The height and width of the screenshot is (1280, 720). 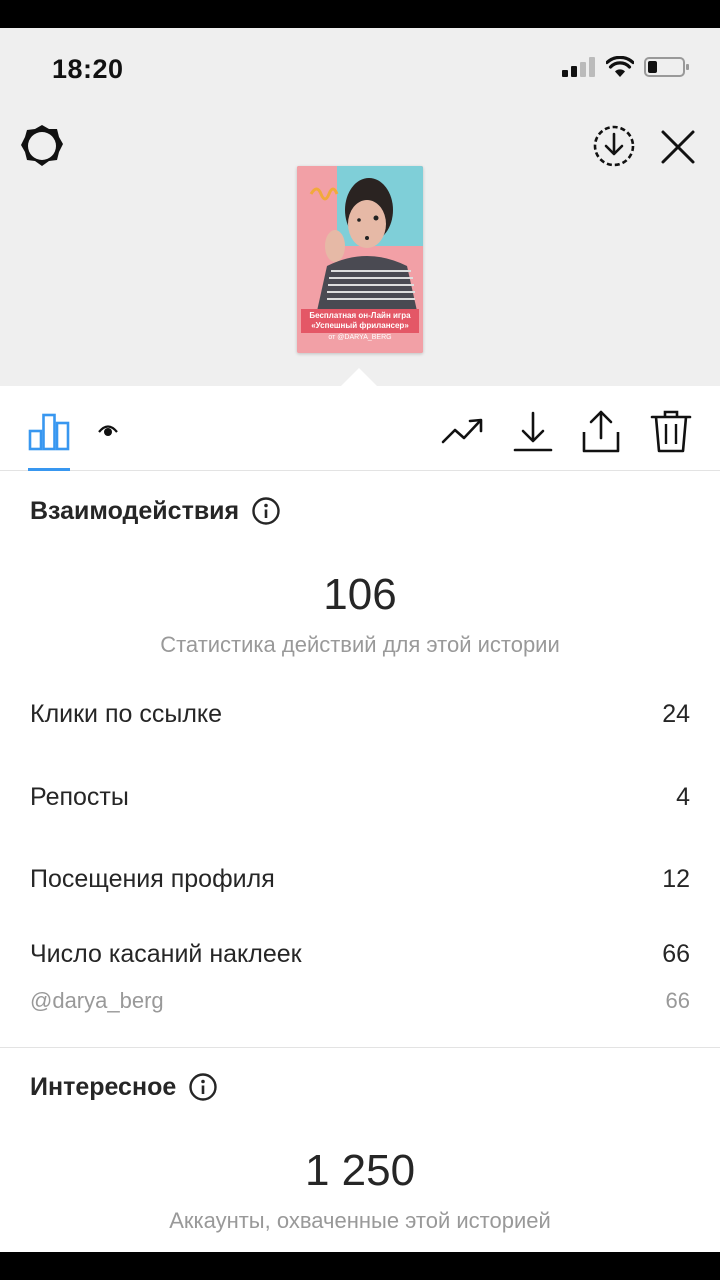 What do you see at coordinates (360, 428) in the screenshot?
I see `insights-toolbar` at bounding box center [360, 428].